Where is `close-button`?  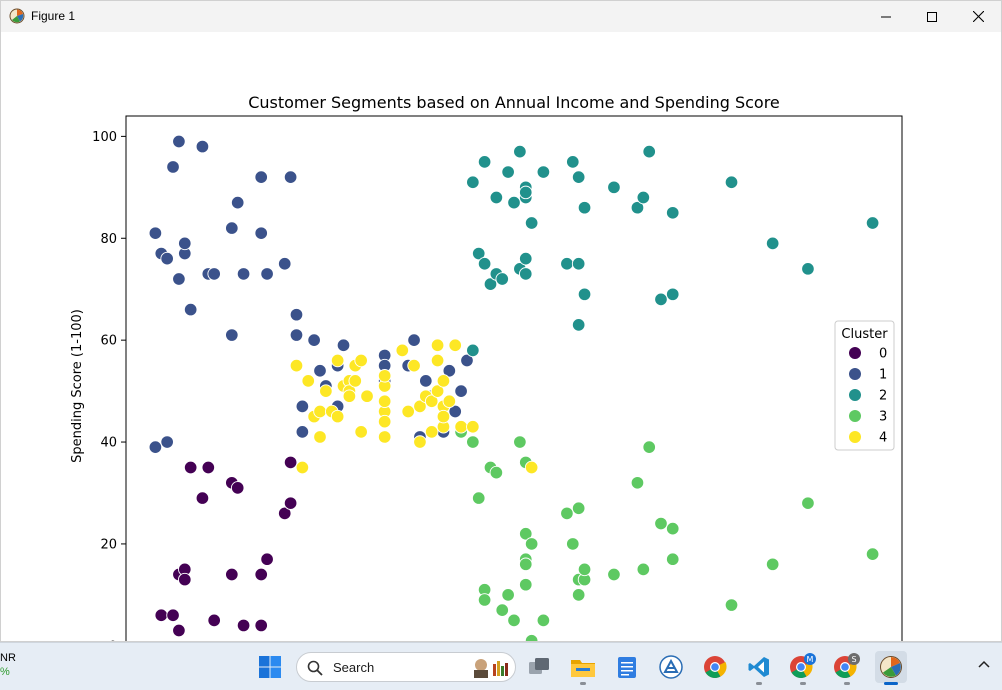 close-button is located at coordinates (978, 16).